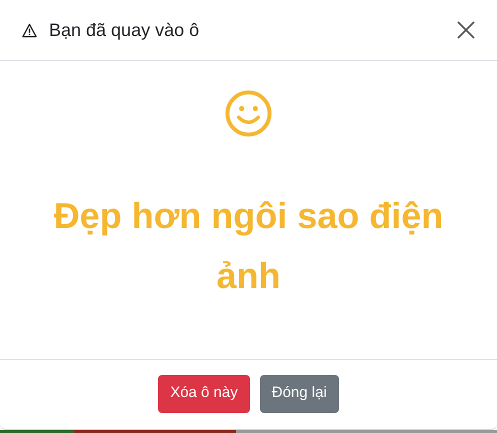 This screenshot has width=497, height=433. Describe the element at coordinates (299, 393) in the screenshot. I see `close-button: Đóng lại` at that location.